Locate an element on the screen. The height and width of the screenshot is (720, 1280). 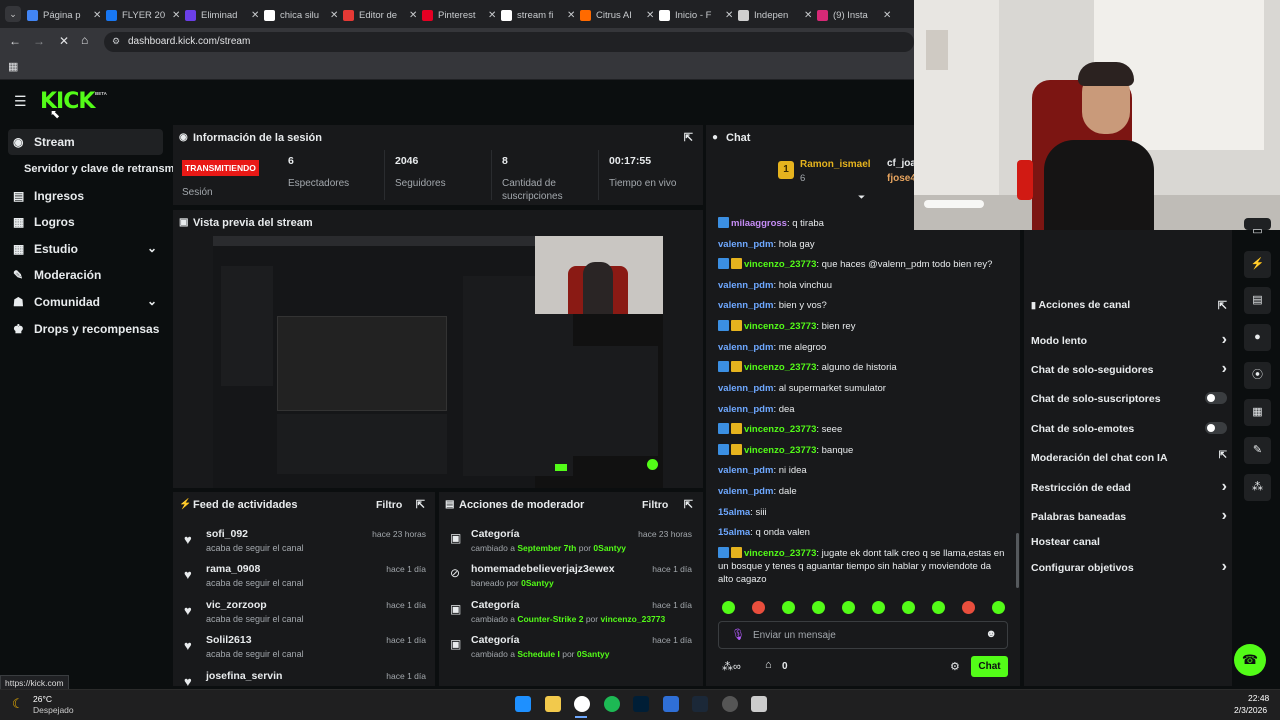
mod-action-title: homemadebelieverjajz3ewex is located at coordinates (543, 569).